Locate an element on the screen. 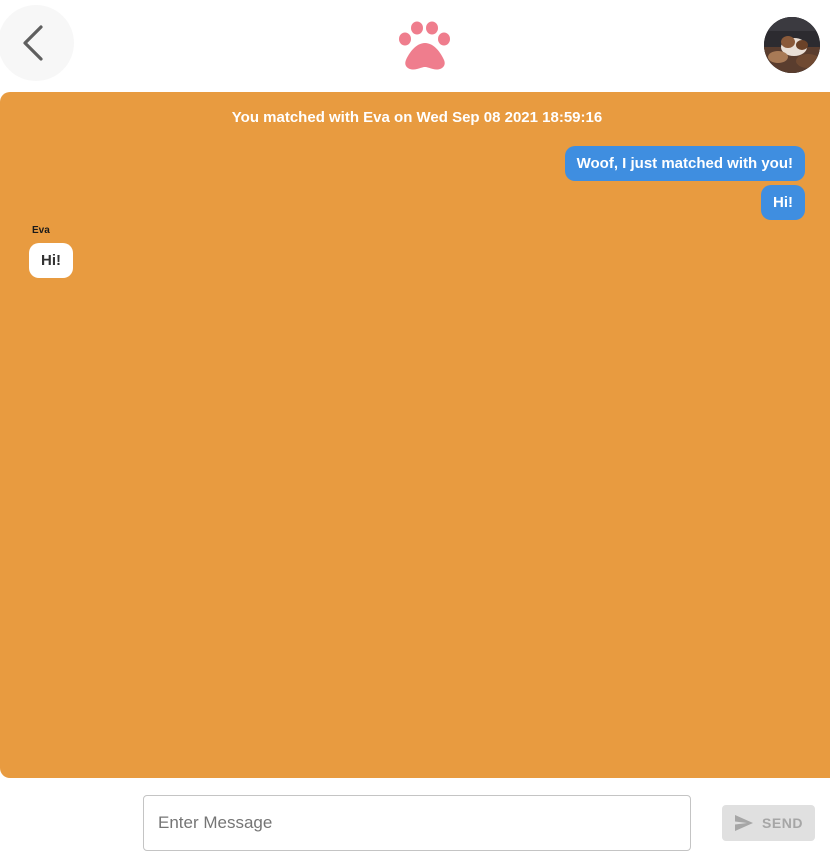  paw-icon is located at coordinates (424, 45).